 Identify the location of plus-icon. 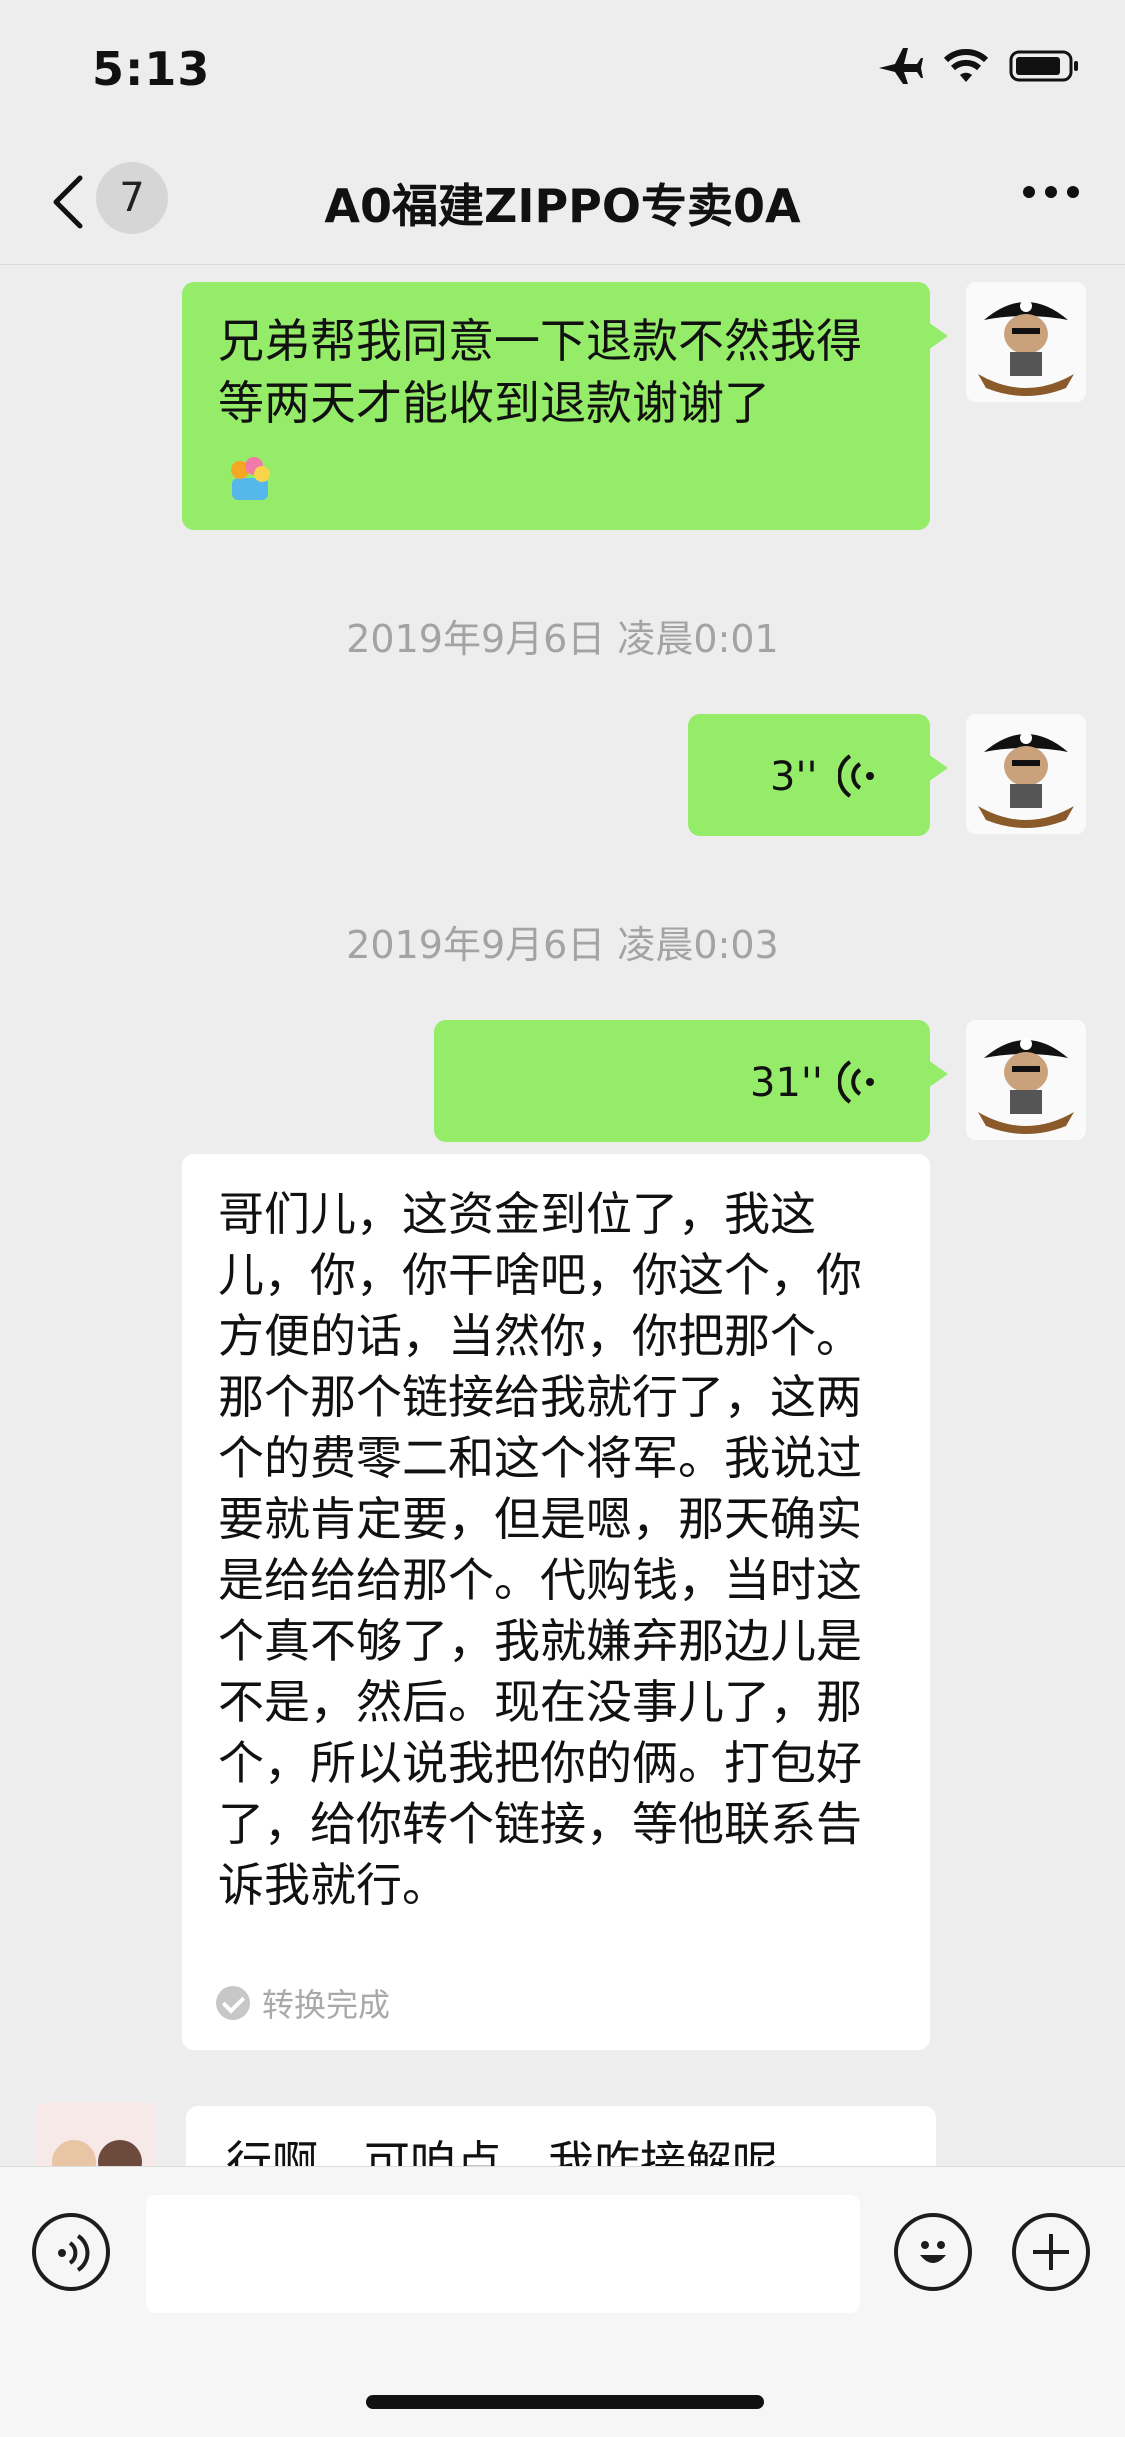
(1051, 2252).